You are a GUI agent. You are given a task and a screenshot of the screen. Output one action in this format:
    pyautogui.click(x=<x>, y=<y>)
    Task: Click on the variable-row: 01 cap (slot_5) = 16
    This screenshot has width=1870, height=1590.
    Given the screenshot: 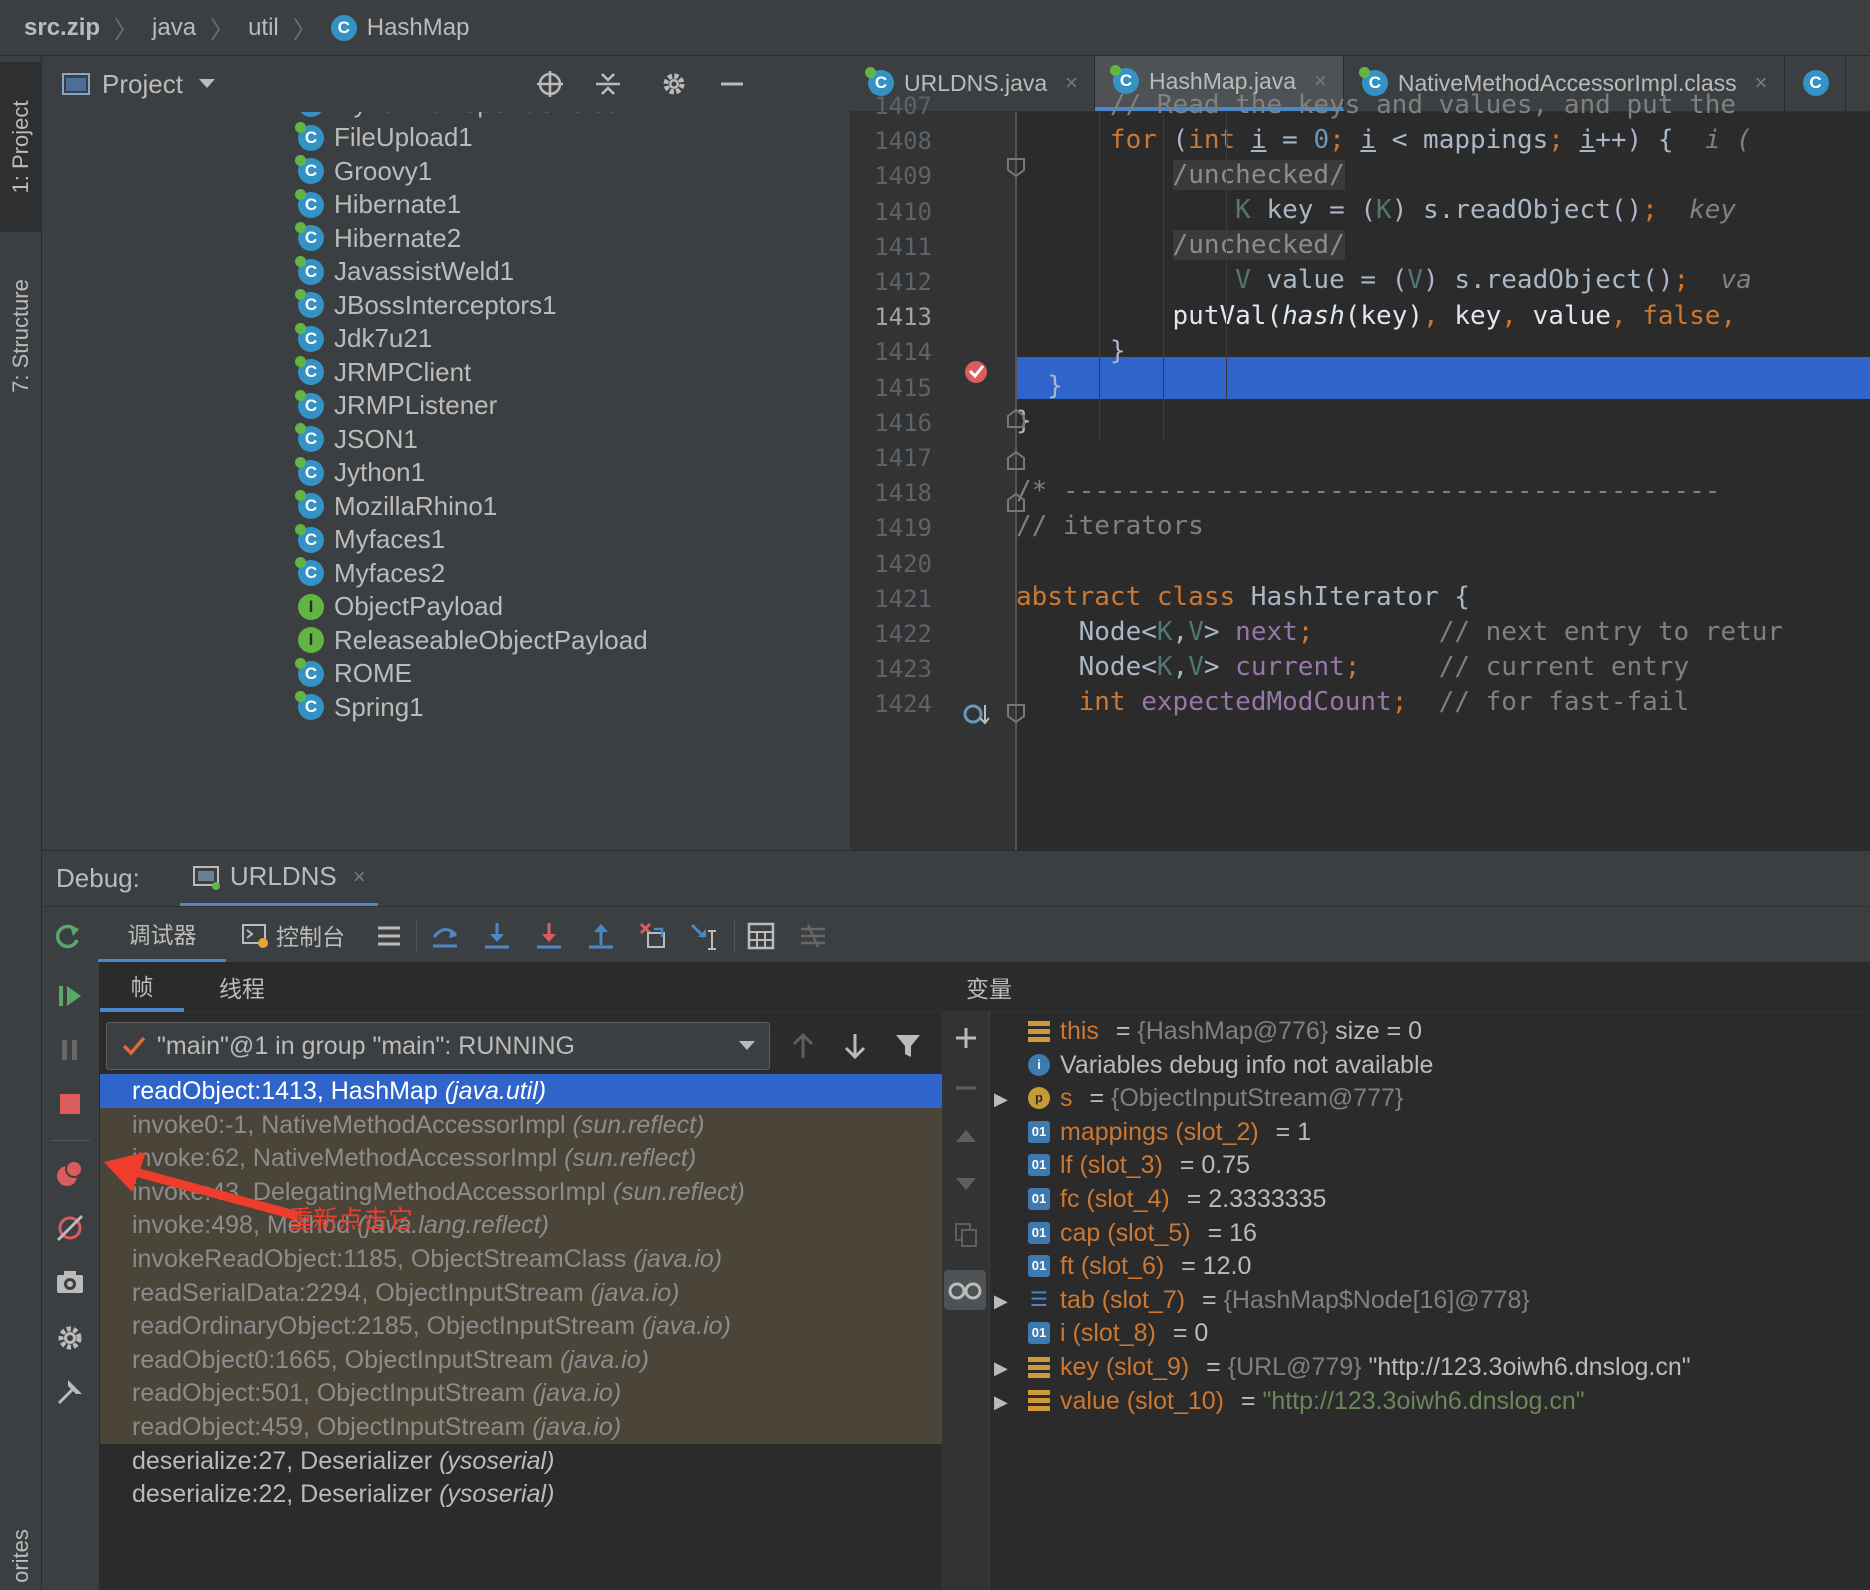 What is the action you would take?
    pyautogui.click(x=1142, y=1233)
    